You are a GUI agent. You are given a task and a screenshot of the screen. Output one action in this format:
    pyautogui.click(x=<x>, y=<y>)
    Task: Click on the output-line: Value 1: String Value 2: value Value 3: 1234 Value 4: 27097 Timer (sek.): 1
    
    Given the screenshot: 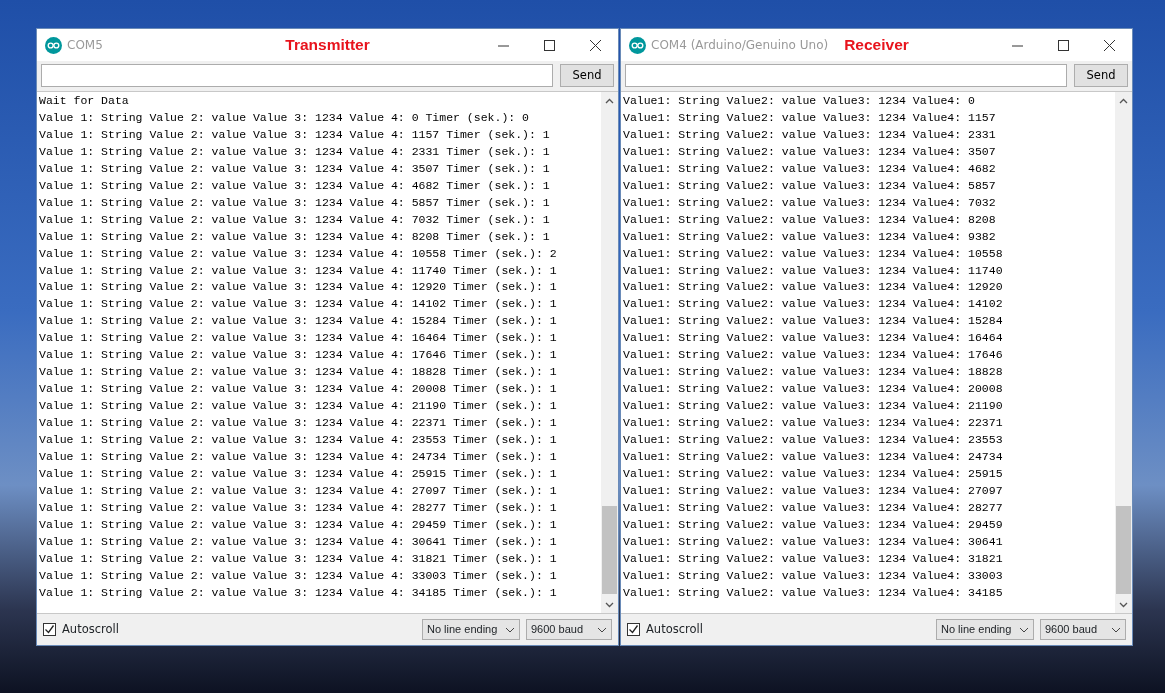 What is the action you would take?
    pyautogui.click(x=298, y=490)
    